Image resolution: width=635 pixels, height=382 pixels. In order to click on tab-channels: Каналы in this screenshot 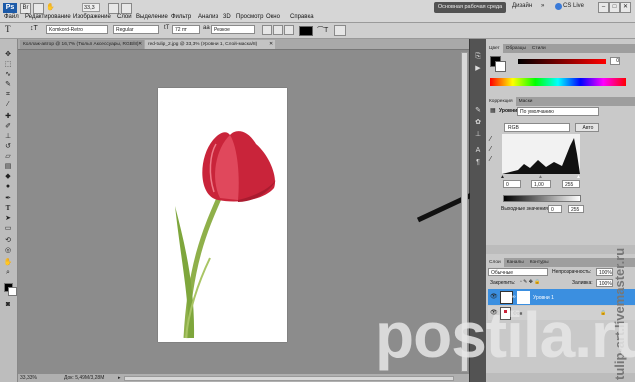, I will do `click(515, 262)`.